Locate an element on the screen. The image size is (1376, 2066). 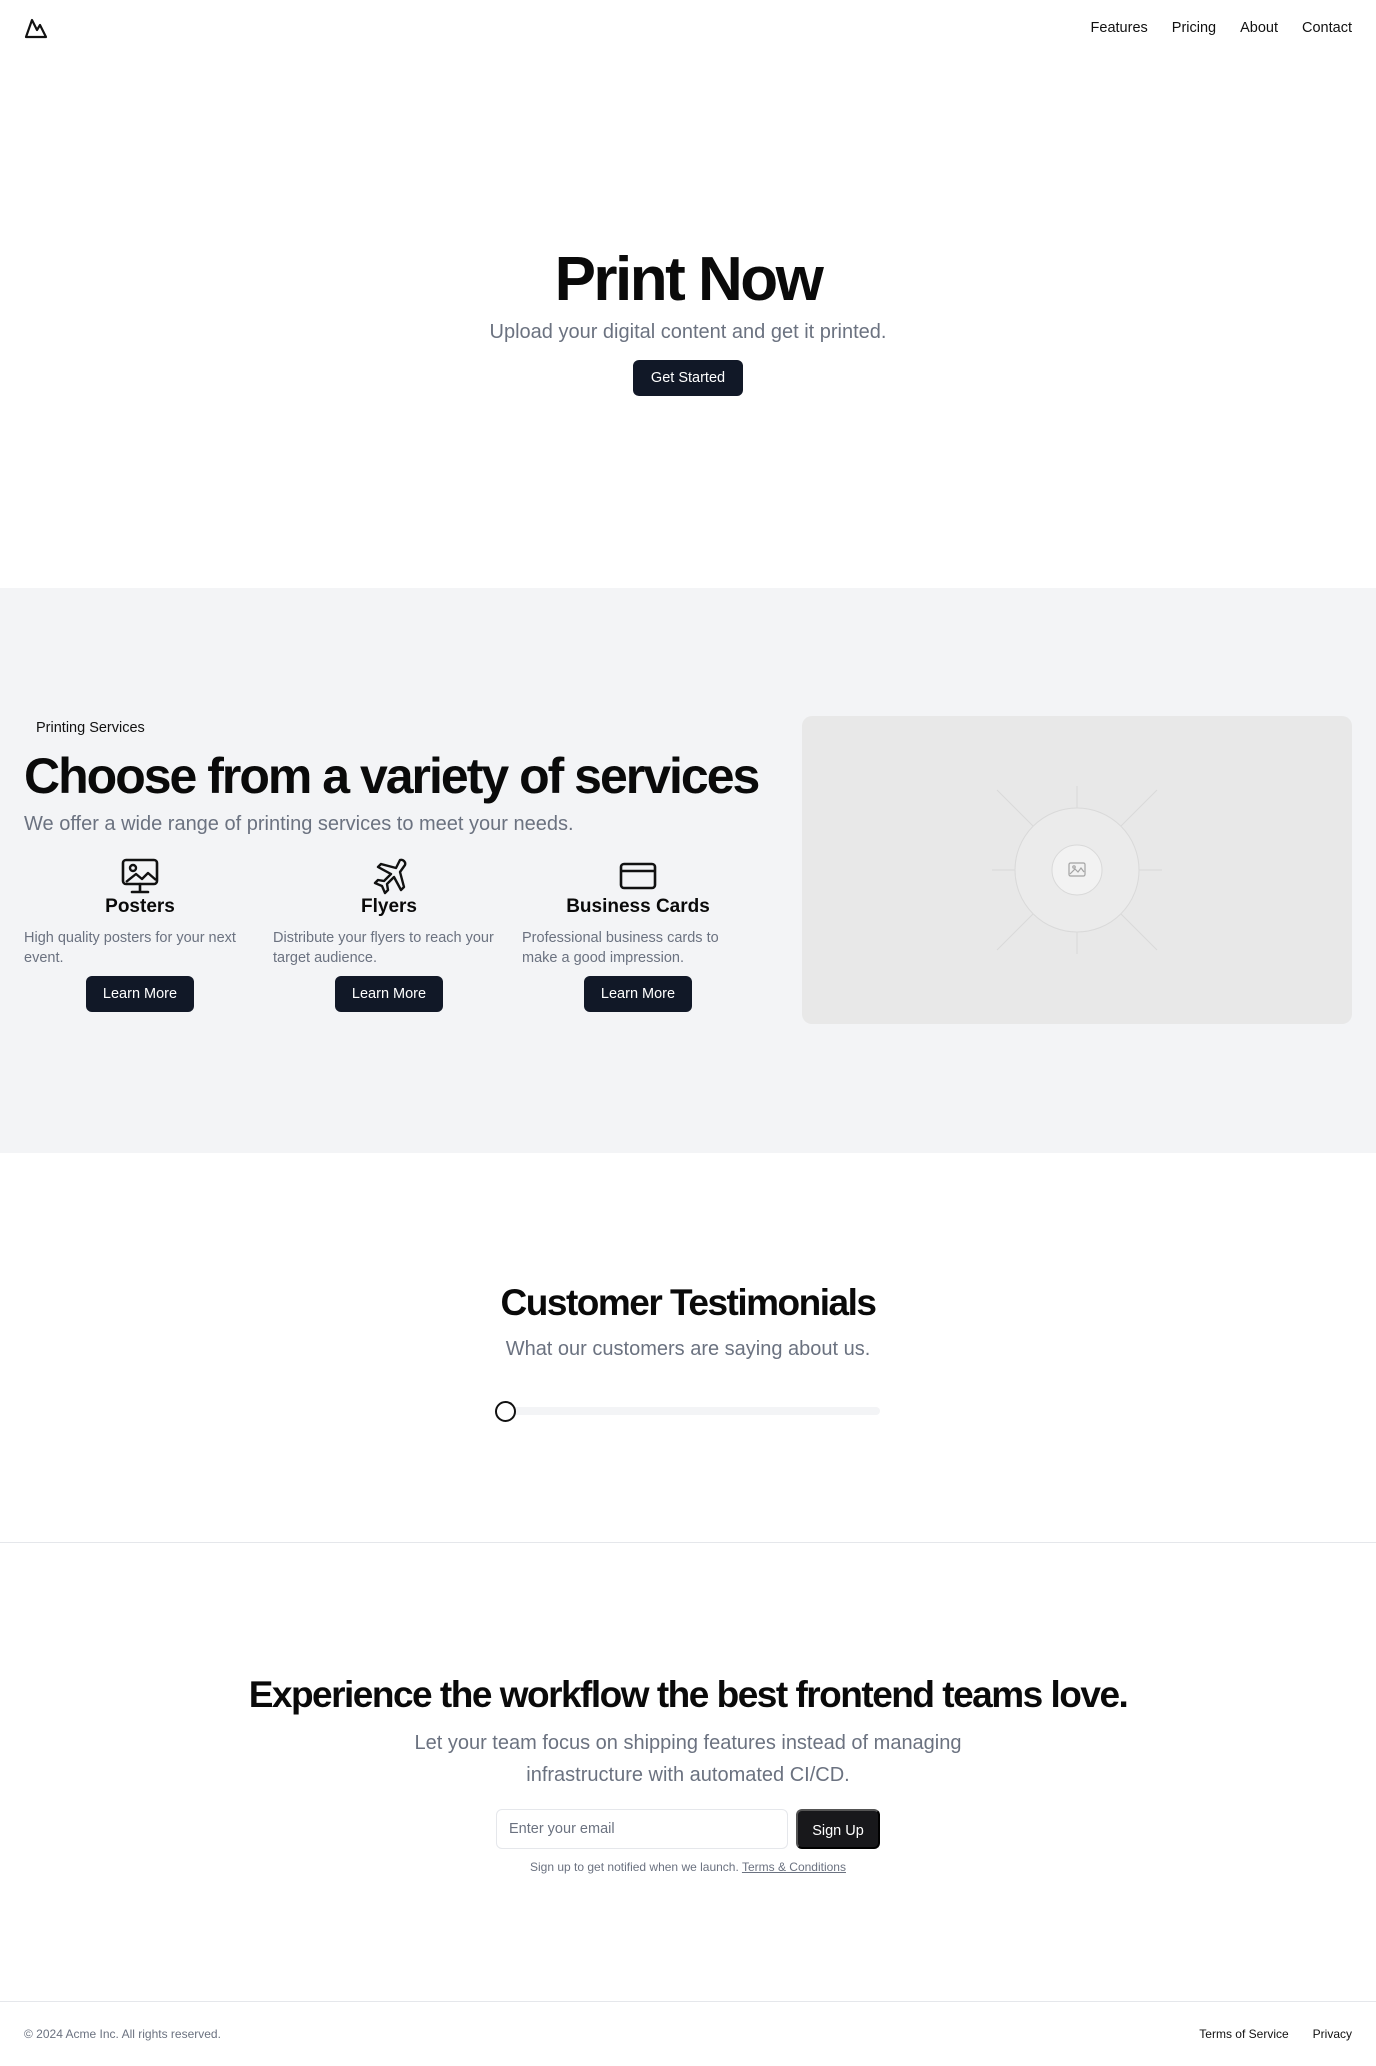
nav-features: Features is located at coordinates (1119, 28).